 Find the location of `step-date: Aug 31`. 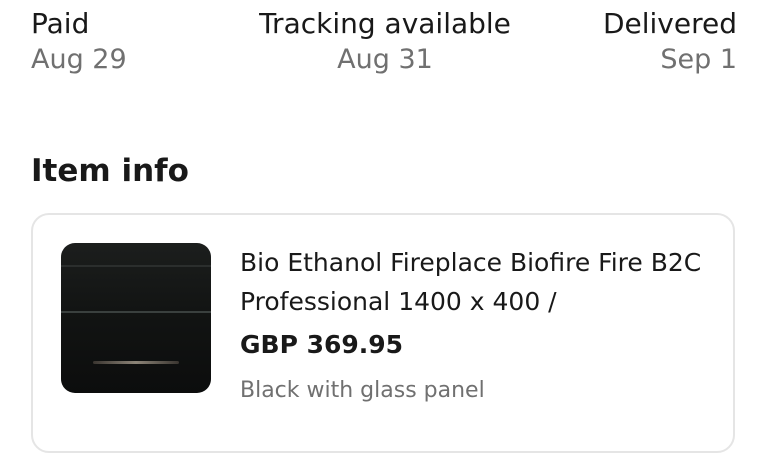

step-date: Aug 31 is located at coordinates (385, 59).